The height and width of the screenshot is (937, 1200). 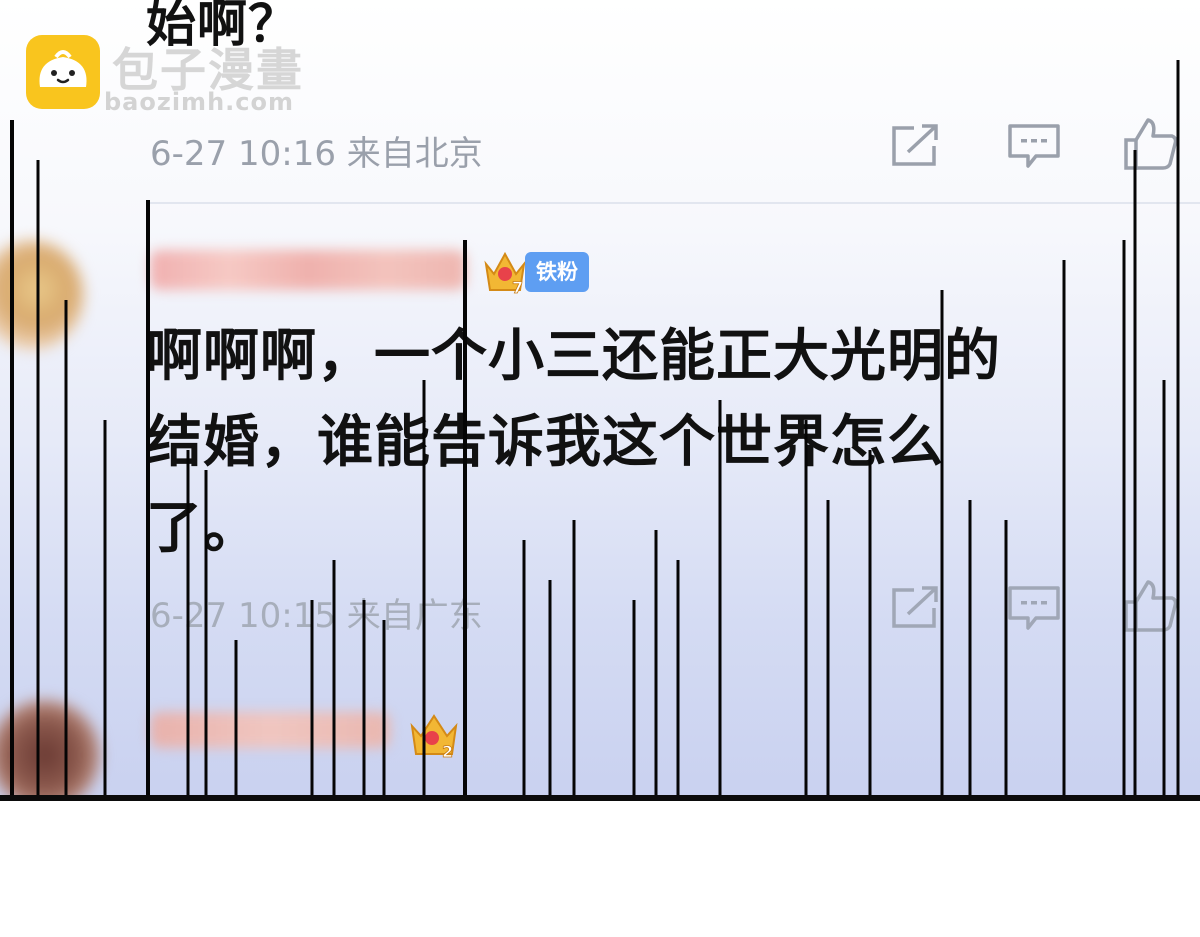 I want to click on blank-gutter, so click(x=600, y=869).